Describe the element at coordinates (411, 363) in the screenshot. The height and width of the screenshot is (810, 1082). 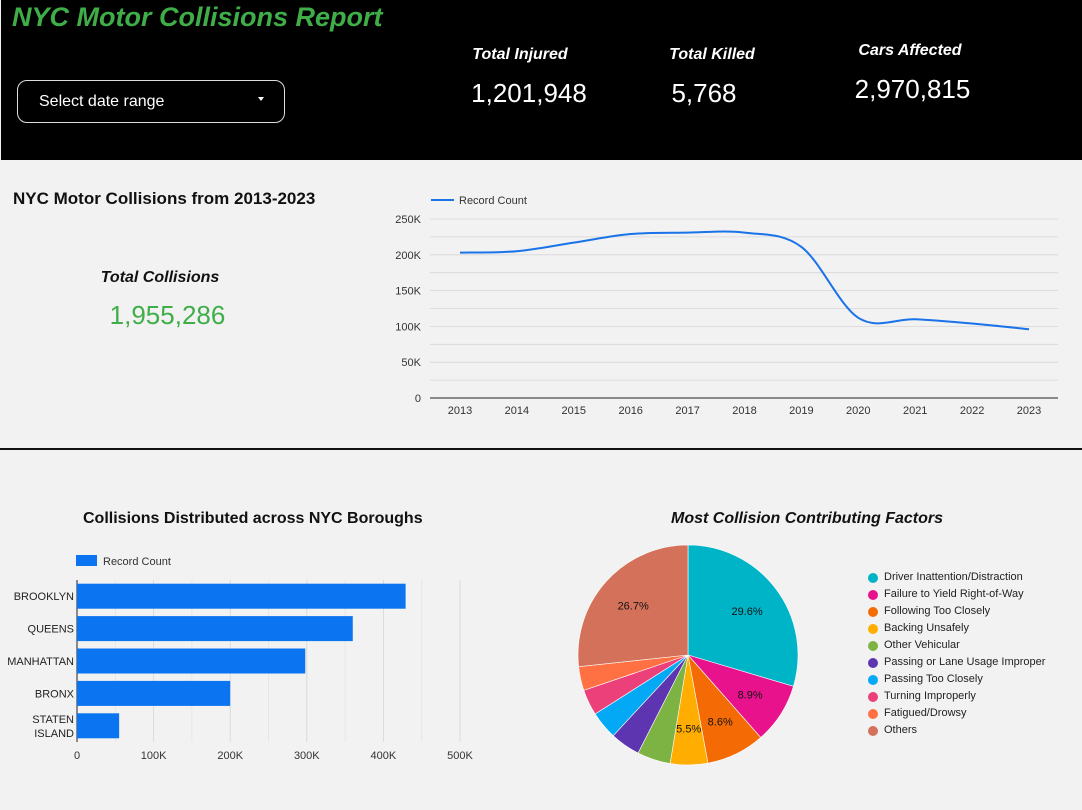
I see `y-tick-label: 50K` at that location.